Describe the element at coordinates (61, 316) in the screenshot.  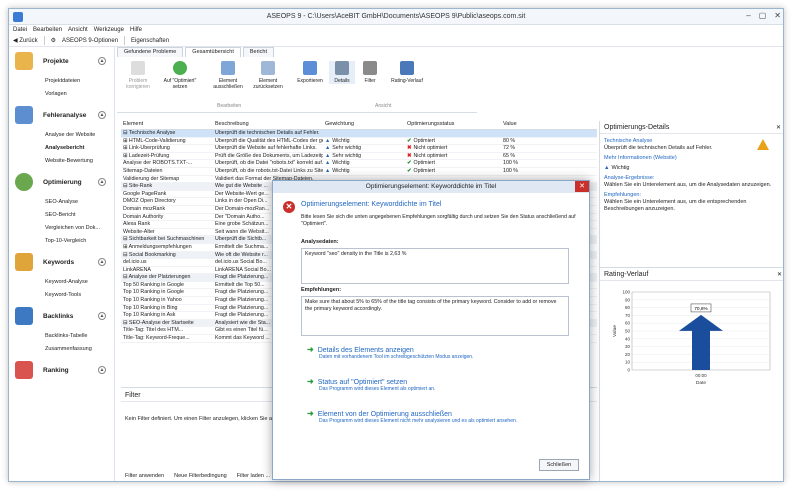
I see `section-header: Backlinks ▲` at that location.